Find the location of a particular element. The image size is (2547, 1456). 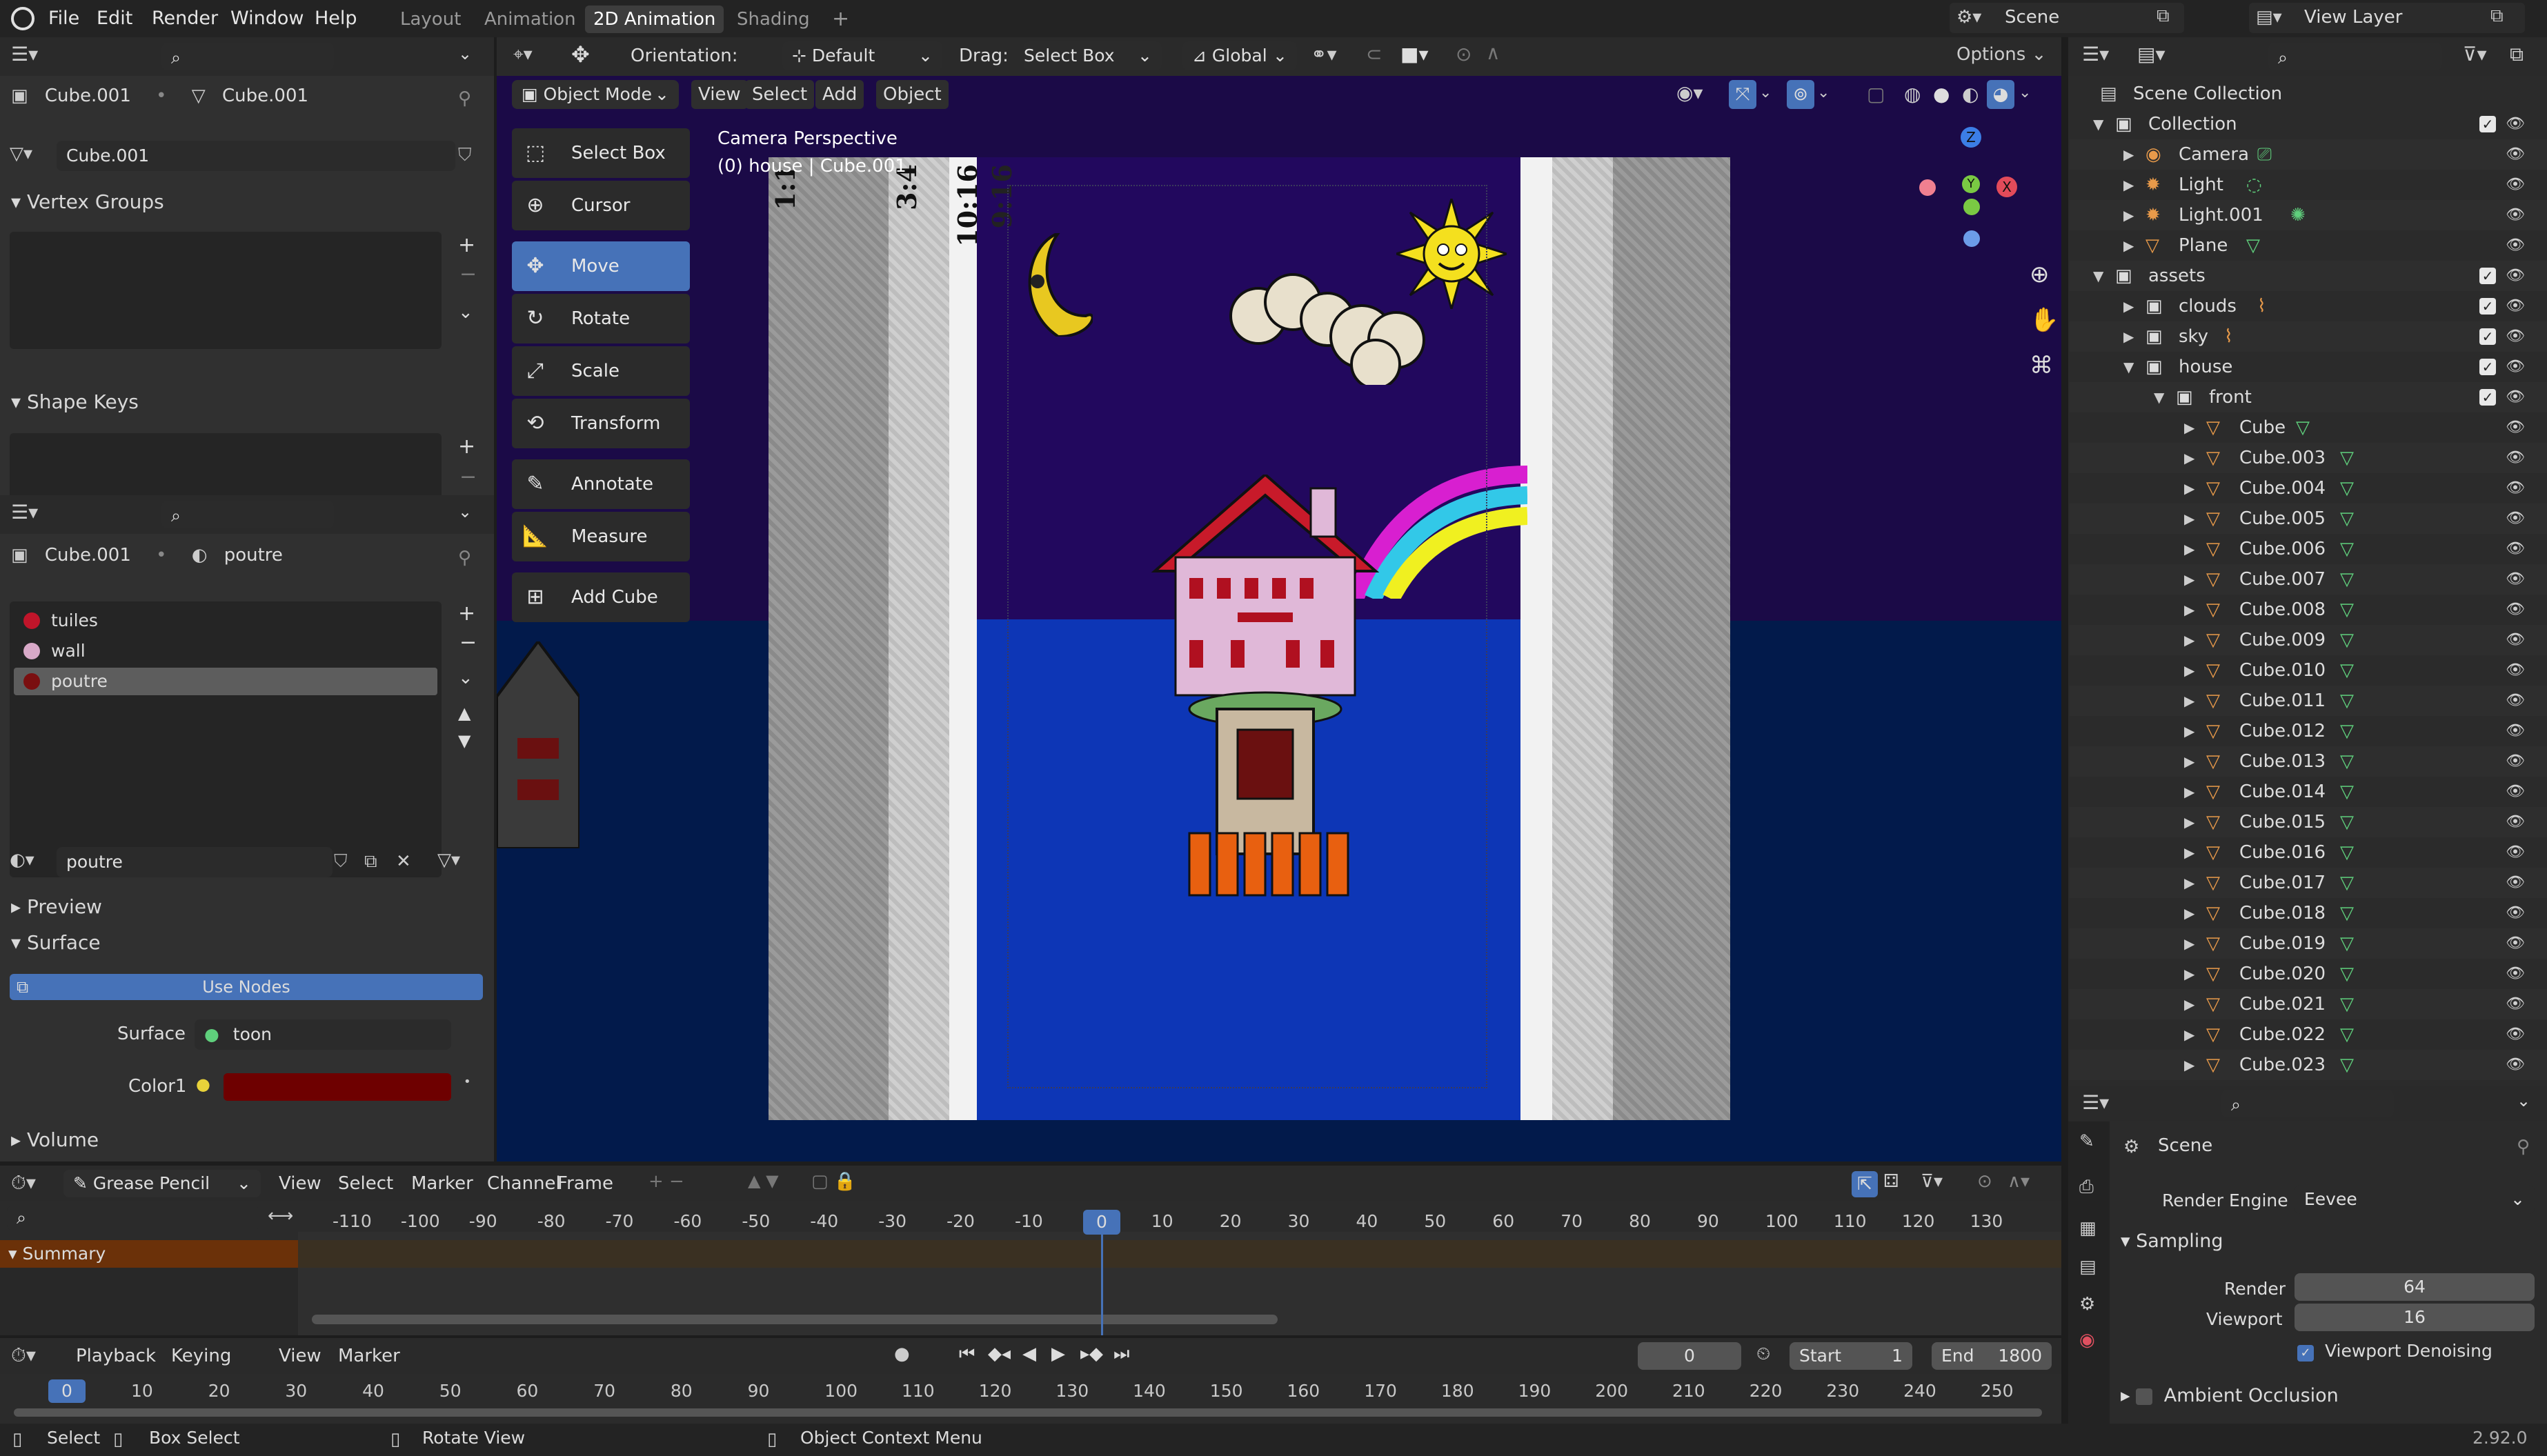

pin-icon: ⚲ is located at coordinates (2523, 1147).